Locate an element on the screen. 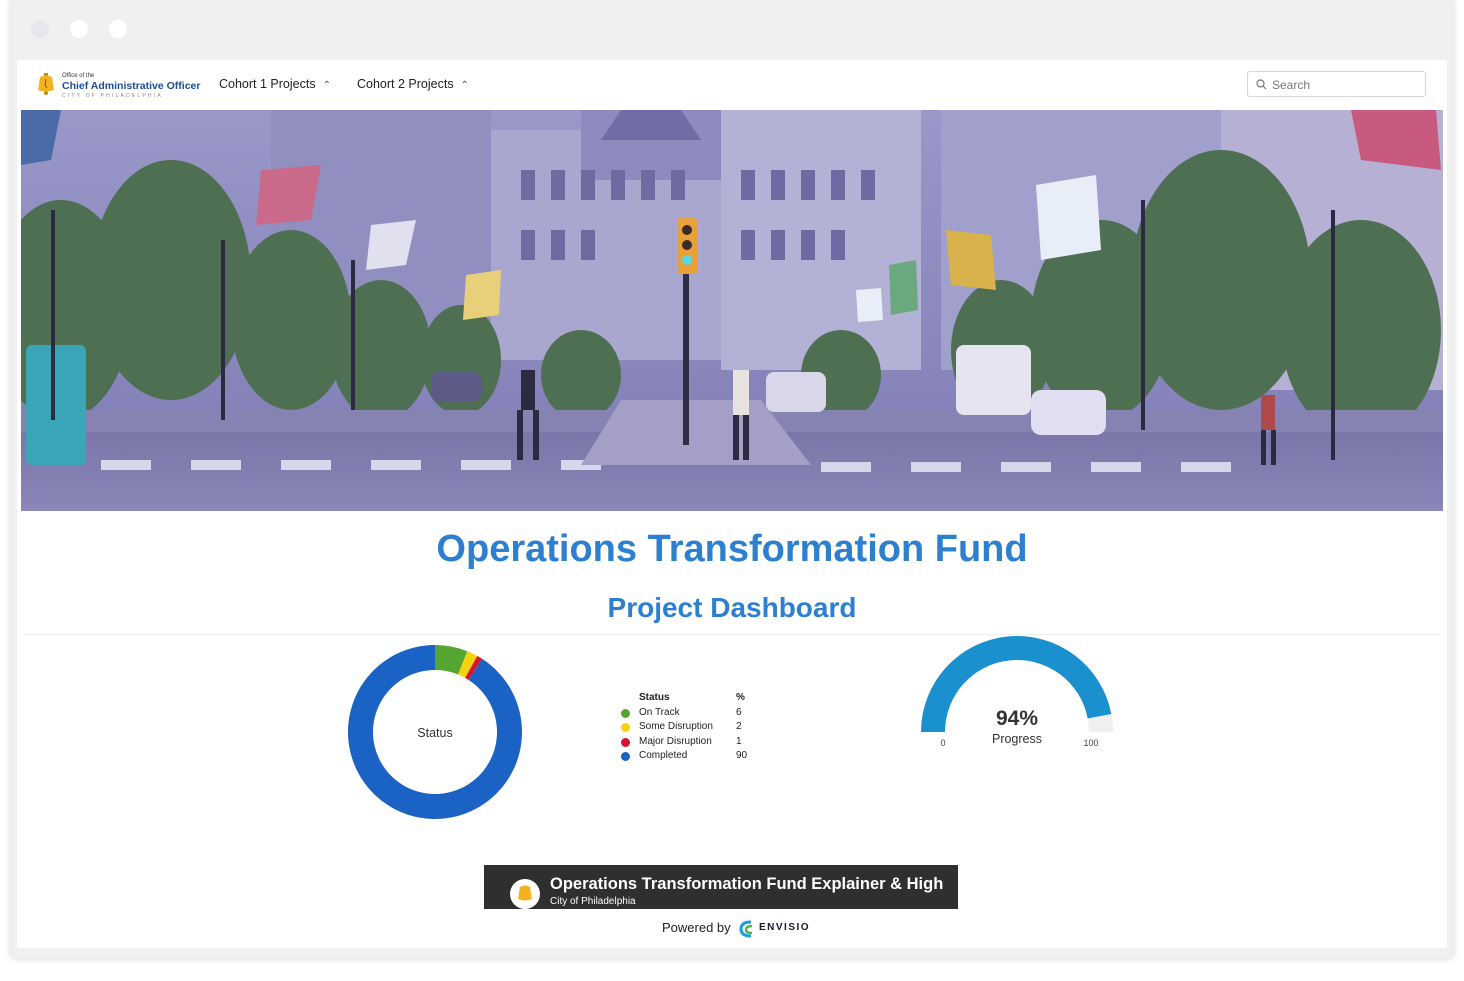  window-close-button is located at coordinates (40, 29).